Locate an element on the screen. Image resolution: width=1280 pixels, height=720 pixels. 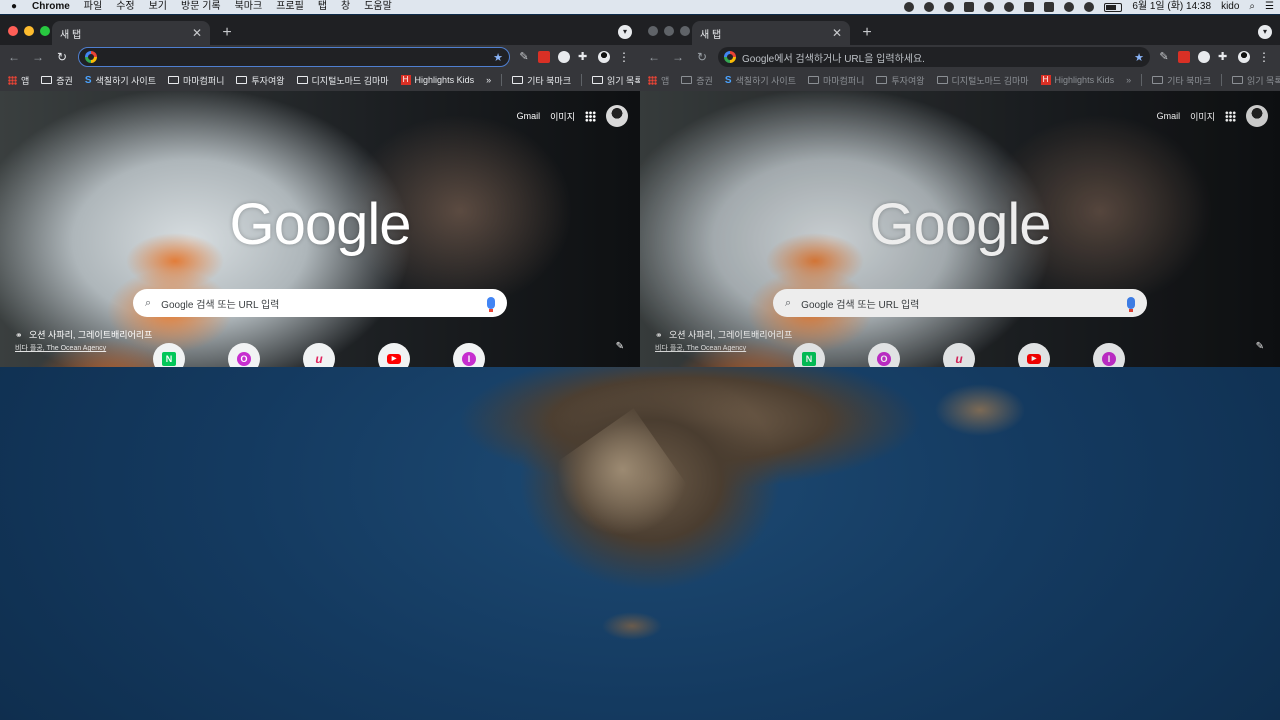
menu-history: 방문 기록 is located at coordinates (201, 7).